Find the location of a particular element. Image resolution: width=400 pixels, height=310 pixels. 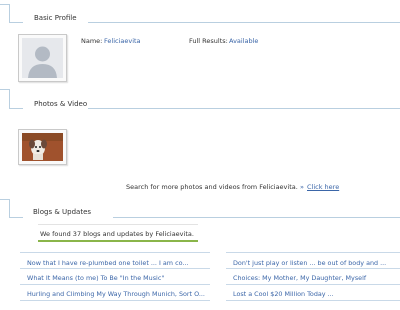

section-title: Basic Profile is located at coordinates (55, 18).